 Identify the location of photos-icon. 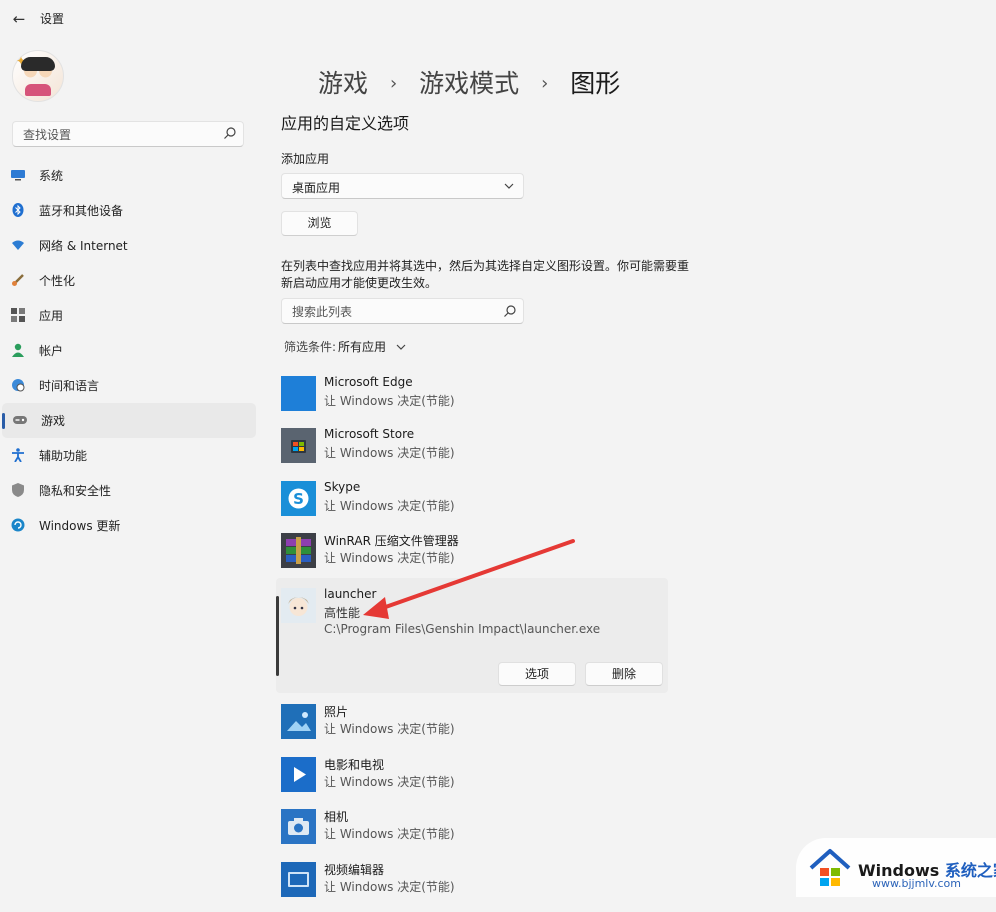
(298, 721).